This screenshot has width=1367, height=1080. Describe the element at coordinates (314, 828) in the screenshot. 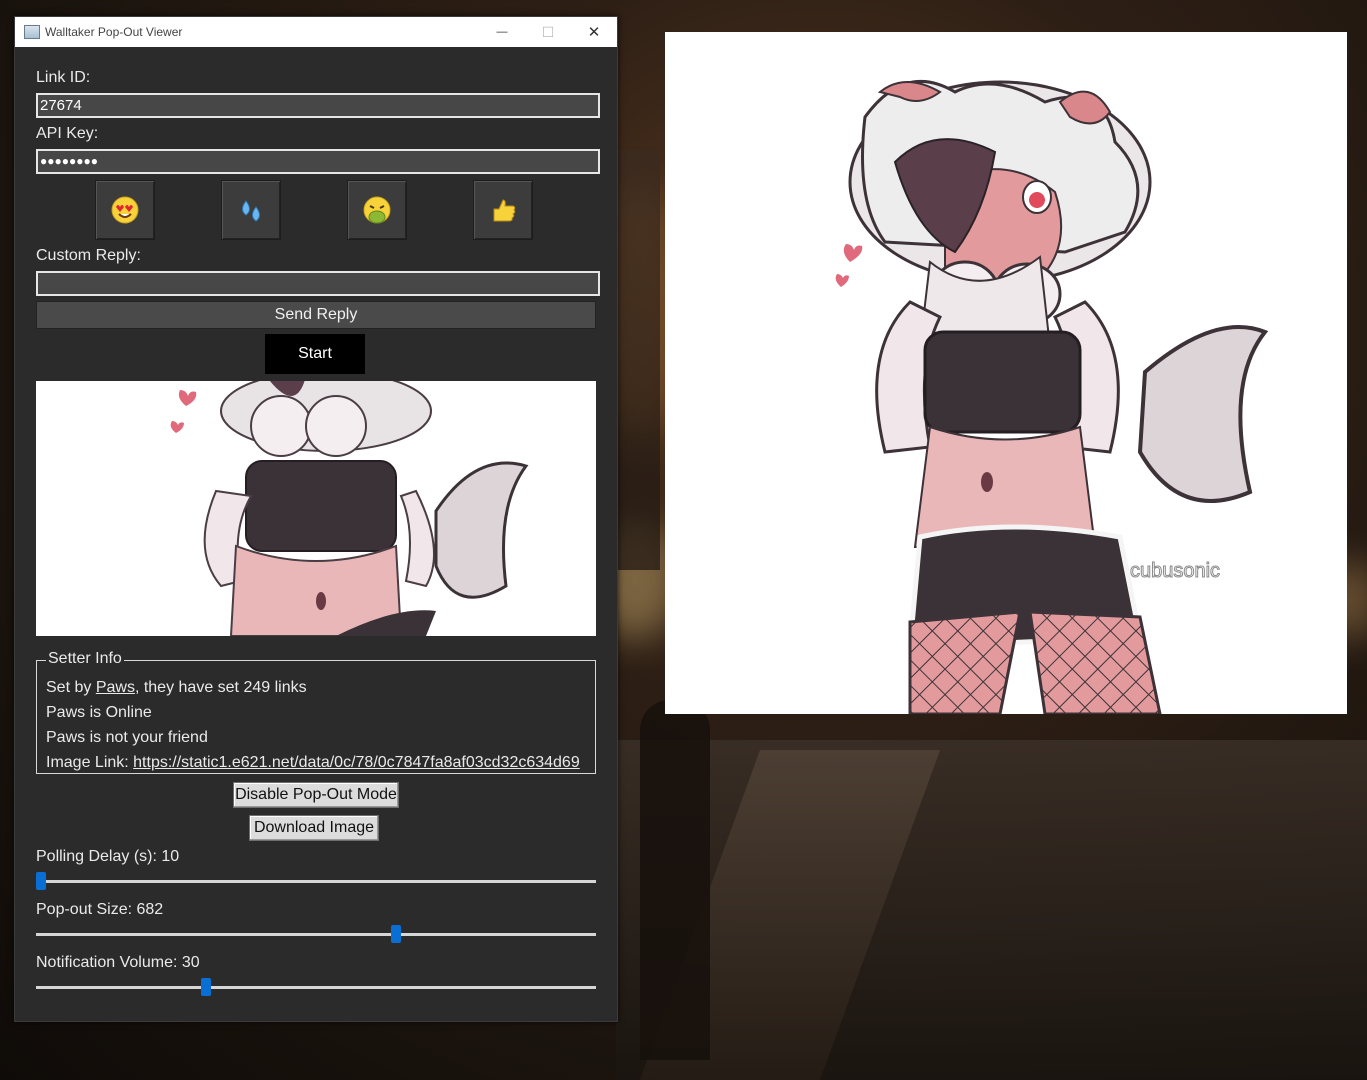

I see `download-image-button: Download Image` at that location.